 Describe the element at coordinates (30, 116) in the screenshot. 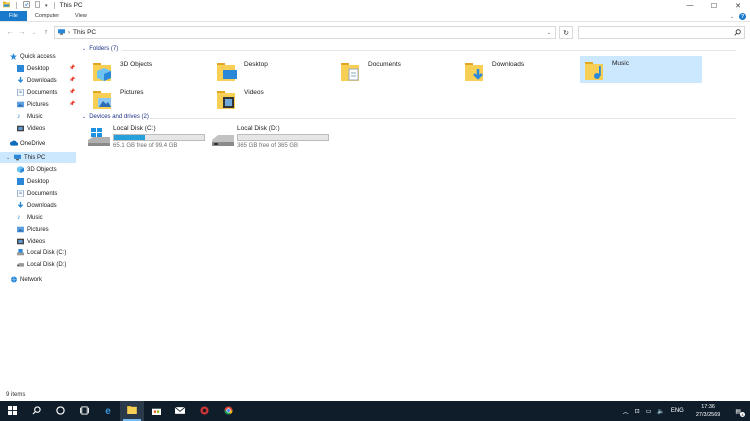

I see `nav-quick-music: ♪ Music` at that location.